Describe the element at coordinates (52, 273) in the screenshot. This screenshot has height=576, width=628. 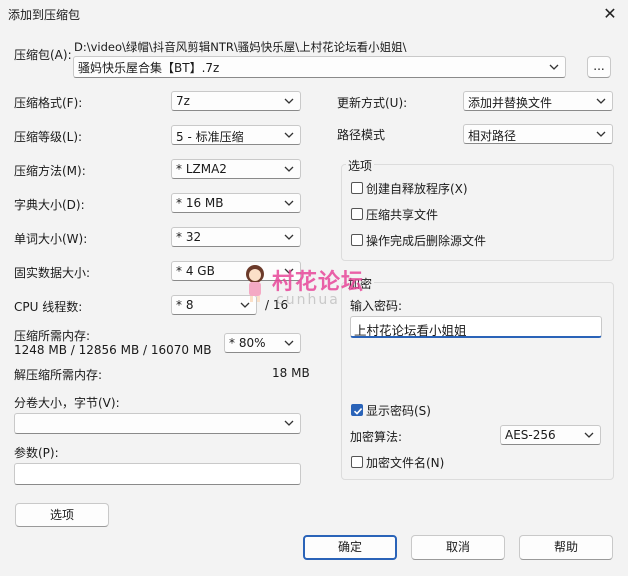
I see `solid-label: 固实数据大小:` at that location.